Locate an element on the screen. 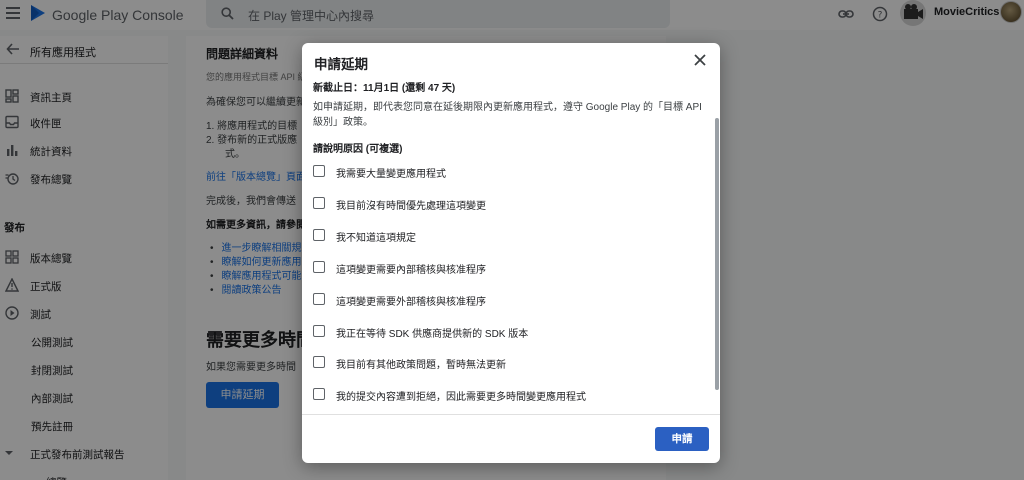 This screenshot has height=480, width=1024. reason-label: 我正在等待 SDK 供應商提供新的 SDK 版本 is located at coordinates (432, 334).